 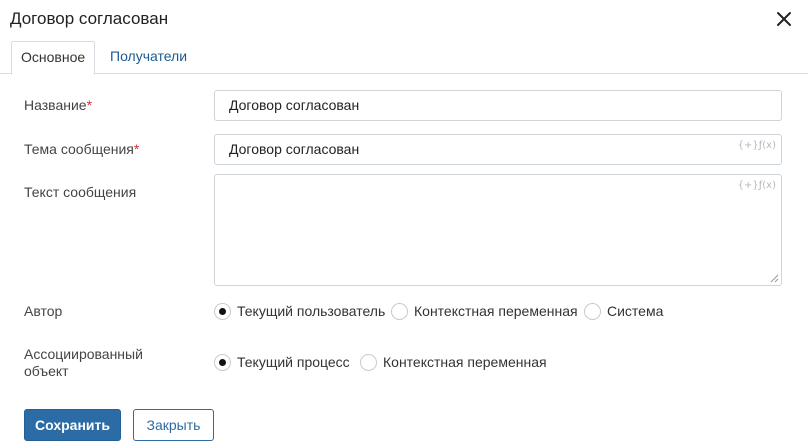 I want to click on name-label-text: Название, so click(x=55, y=105).